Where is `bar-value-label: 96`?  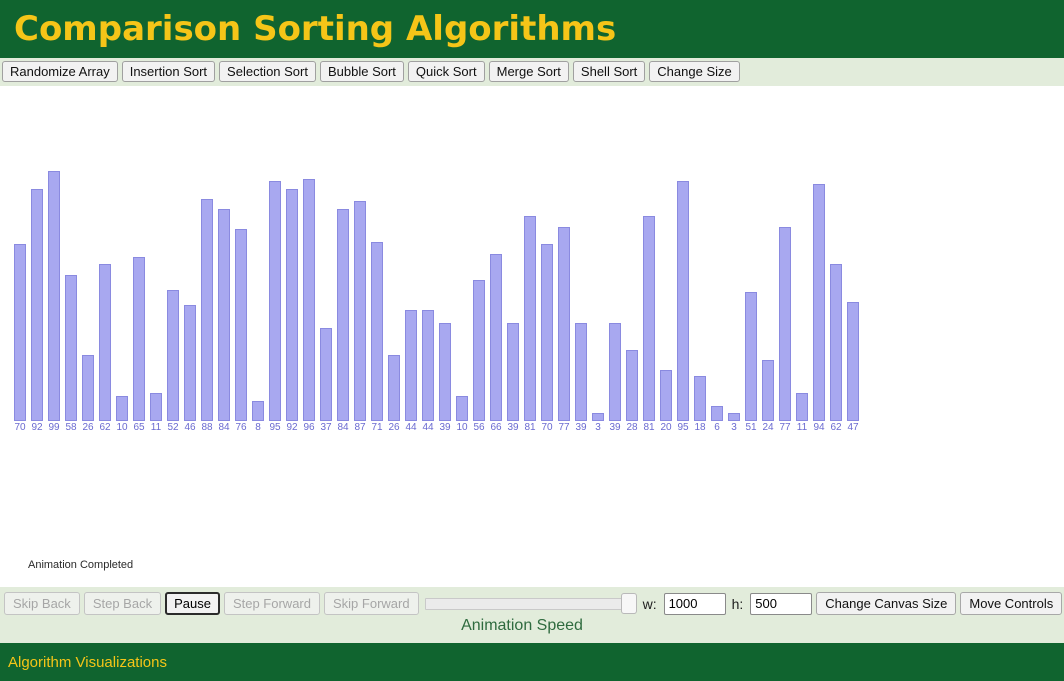
bar-value-label: 96 is located at coordinates (309, 427).